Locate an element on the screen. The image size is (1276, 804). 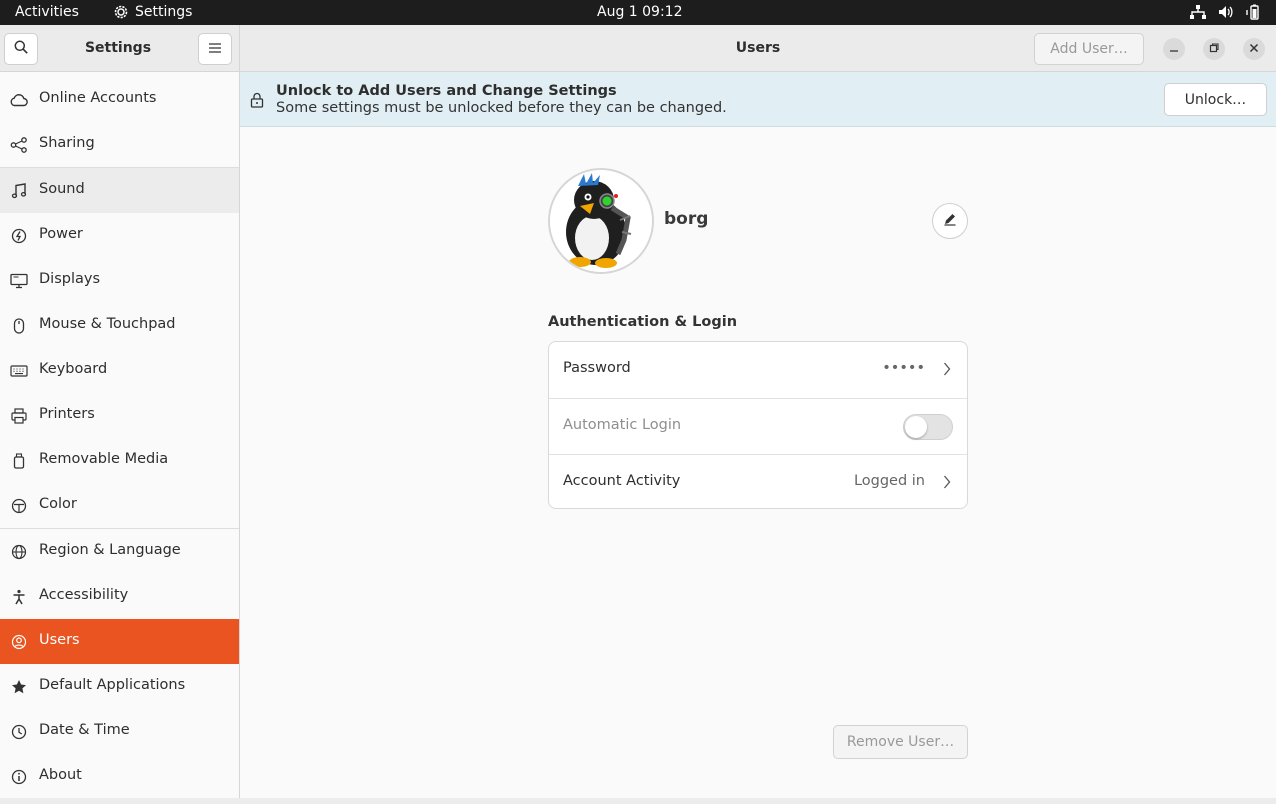
sidebar-item-color: Color is located at coordinates (119, 505).